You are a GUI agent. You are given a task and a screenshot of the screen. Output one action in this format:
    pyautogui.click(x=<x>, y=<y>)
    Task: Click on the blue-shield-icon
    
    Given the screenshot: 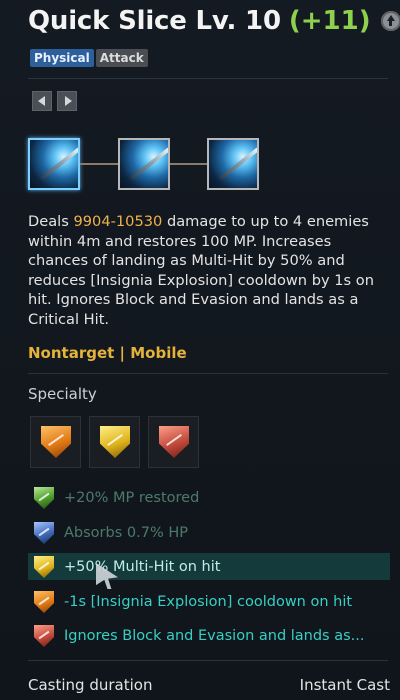 What is the action you would take?
    pyautogui.click(x=44, y=533)
    